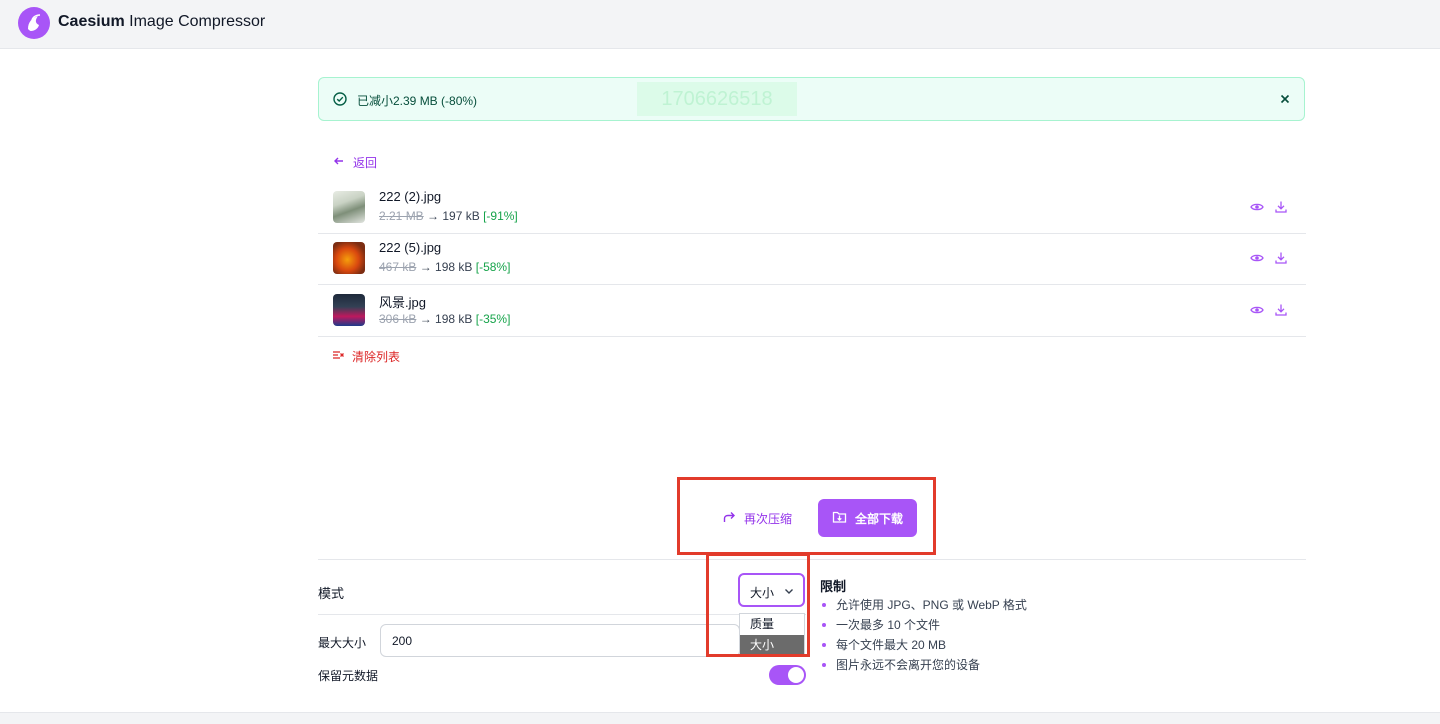 The height and width of the screenshot is (724, 1440). I want to click on toggle-knob, so click(796, 675).